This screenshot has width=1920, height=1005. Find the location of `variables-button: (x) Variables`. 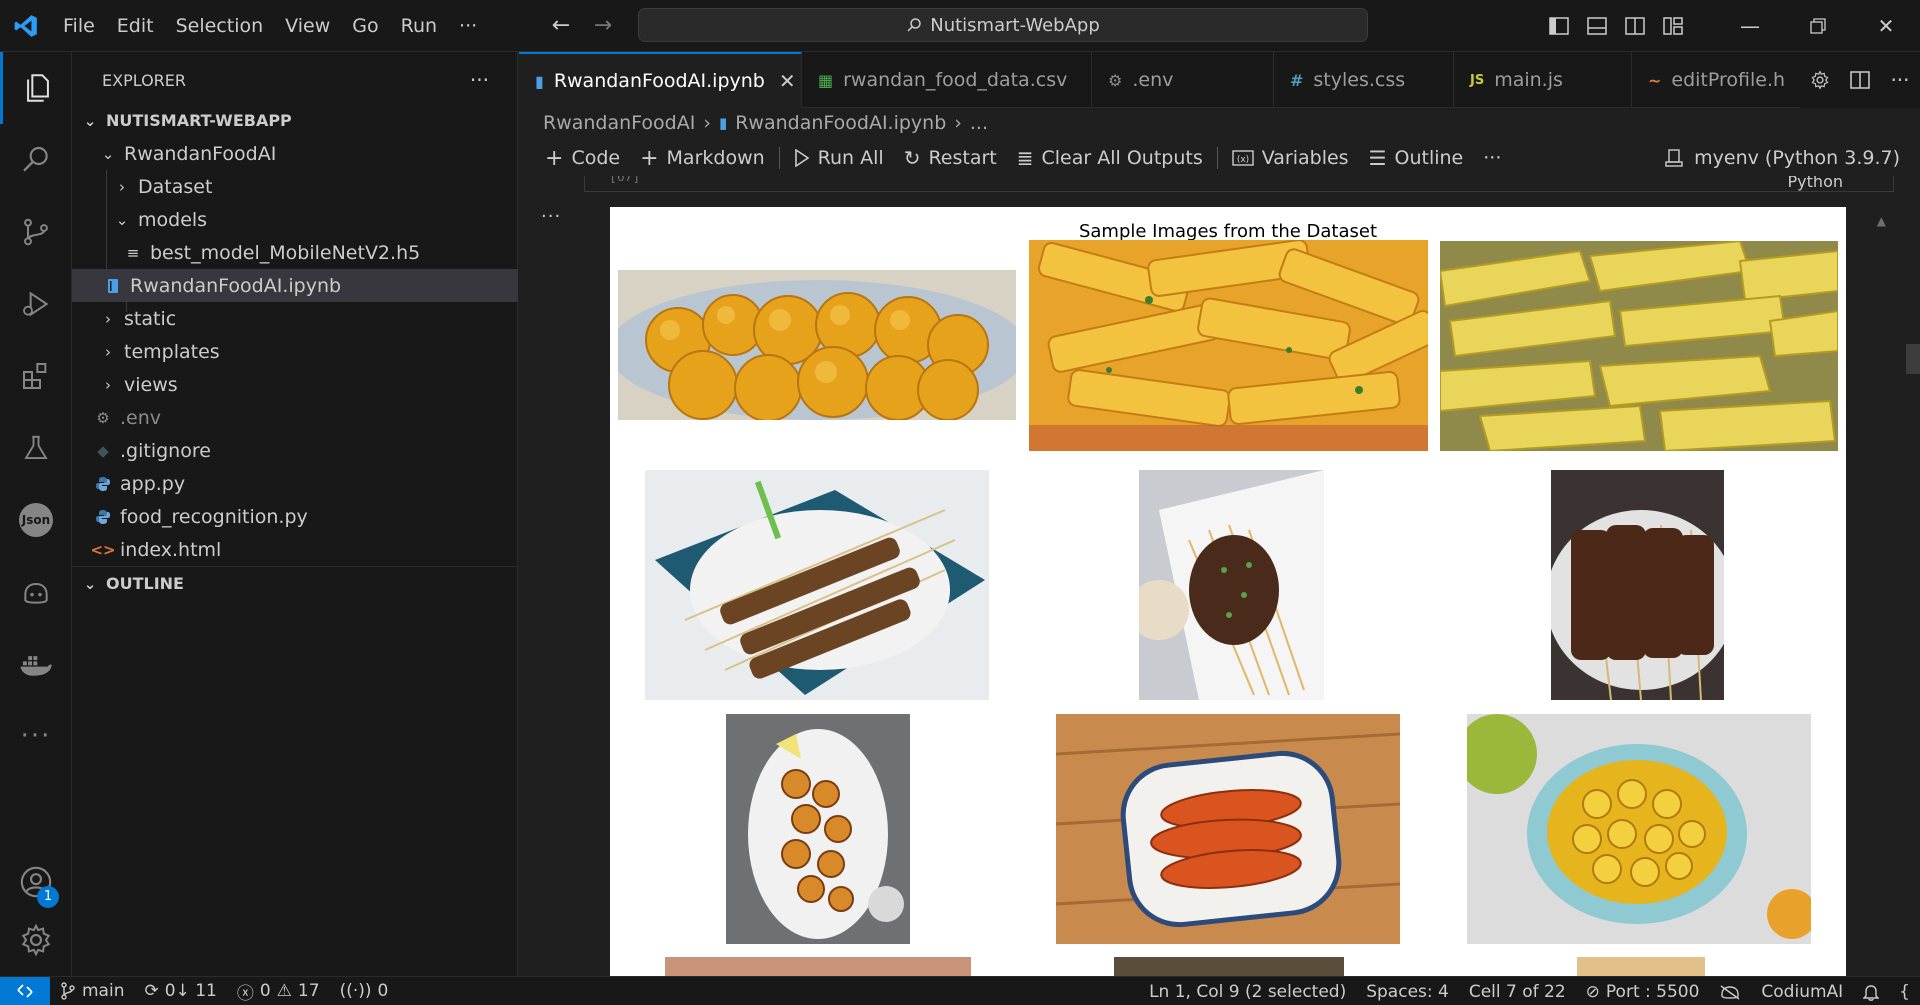

variables-button: (x) Variables is located at coordinates (1290, 158).